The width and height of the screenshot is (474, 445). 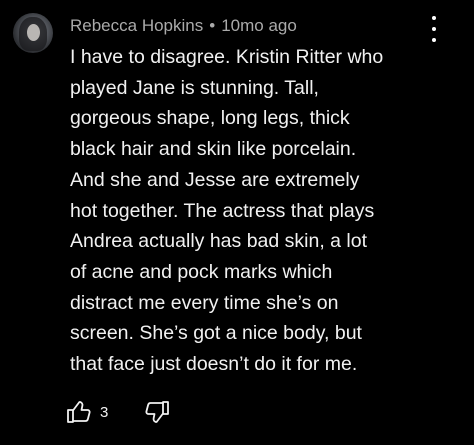 What do you see at coordinates (215, 179) in the screenshot?
I see `comment-line: And she and Jesse are extremely` at bounding box center [215, 179].